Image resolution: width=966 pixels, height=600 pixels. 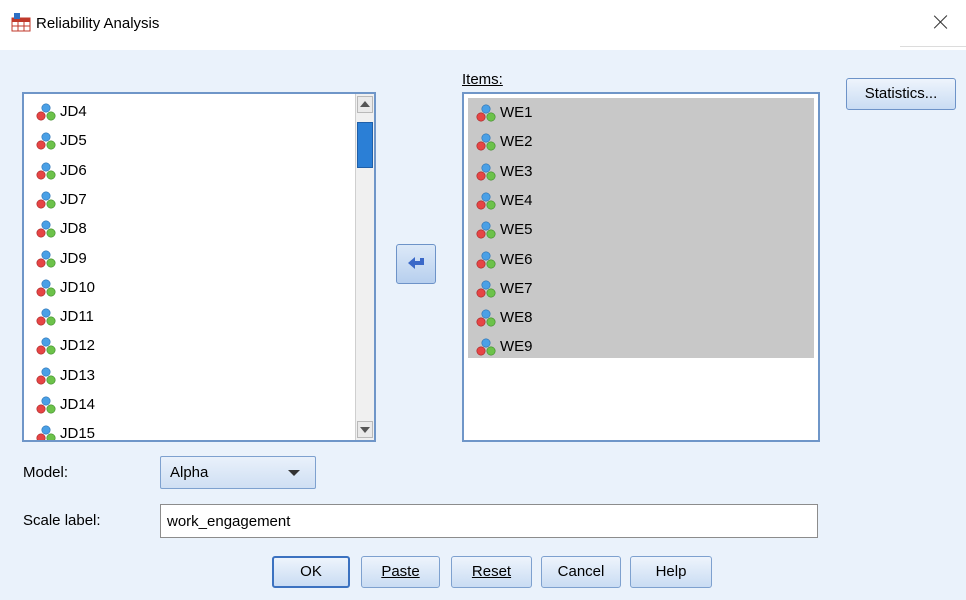 I want to click on variable-label: WE8, so click(x=516, y=318).